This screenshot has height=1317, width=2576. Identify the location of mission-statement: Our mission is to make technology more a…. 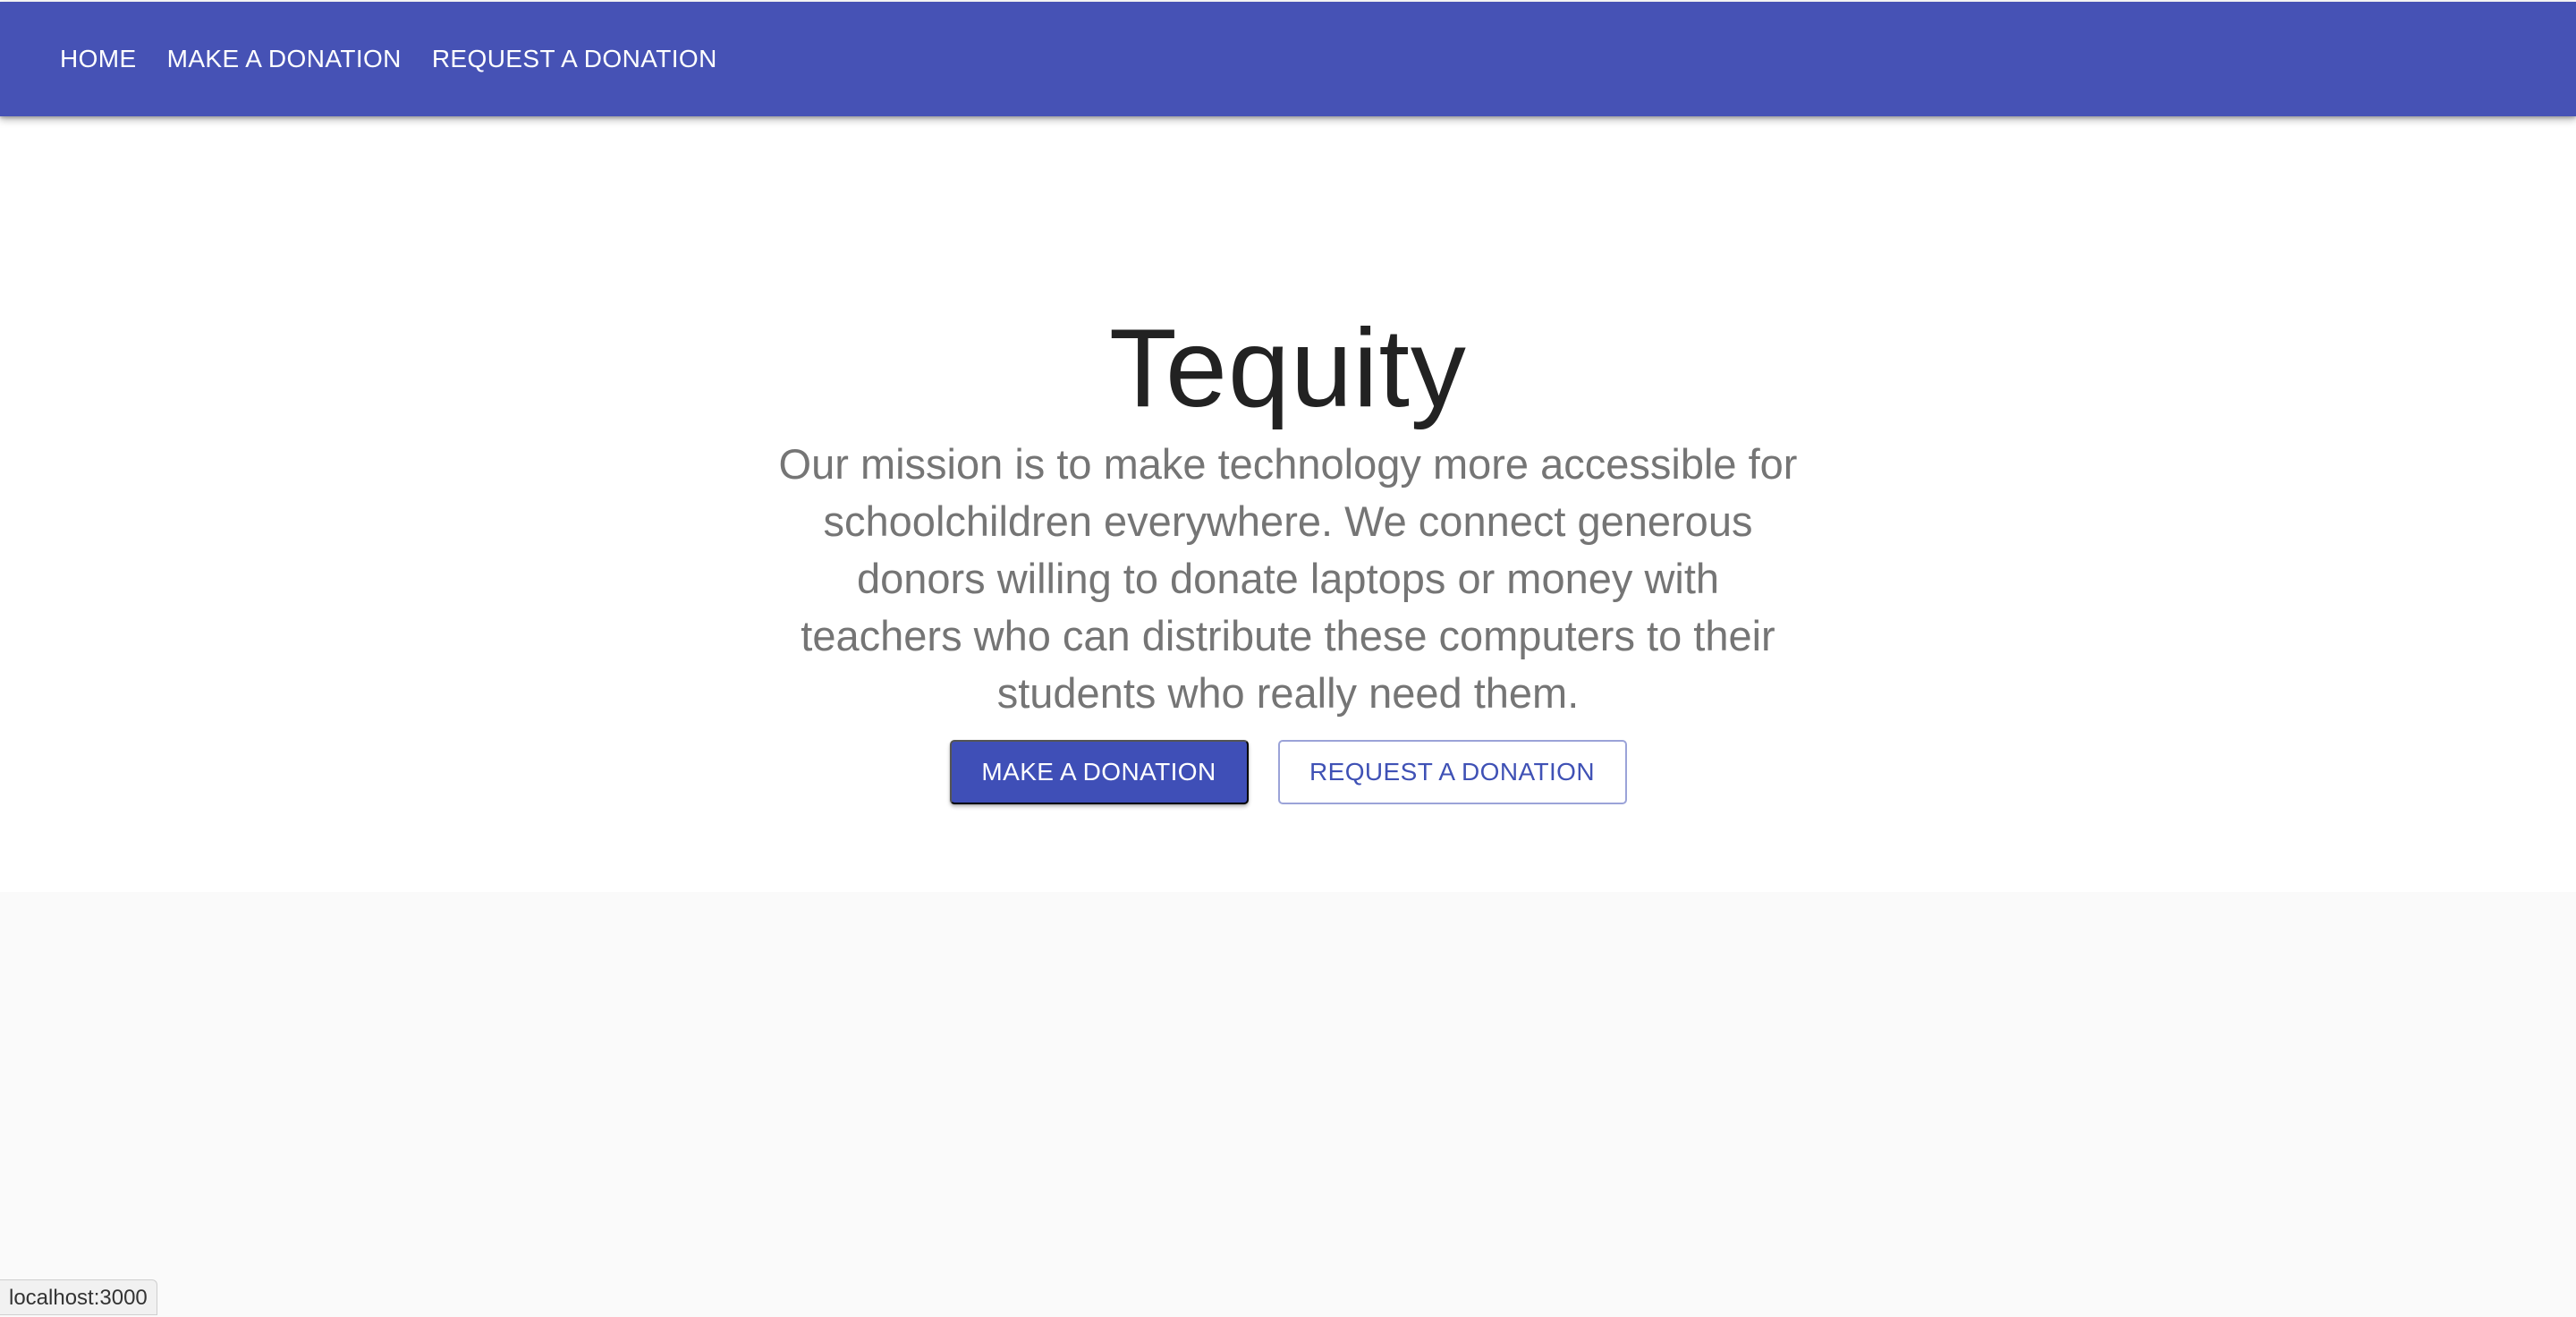
(1288, 578).